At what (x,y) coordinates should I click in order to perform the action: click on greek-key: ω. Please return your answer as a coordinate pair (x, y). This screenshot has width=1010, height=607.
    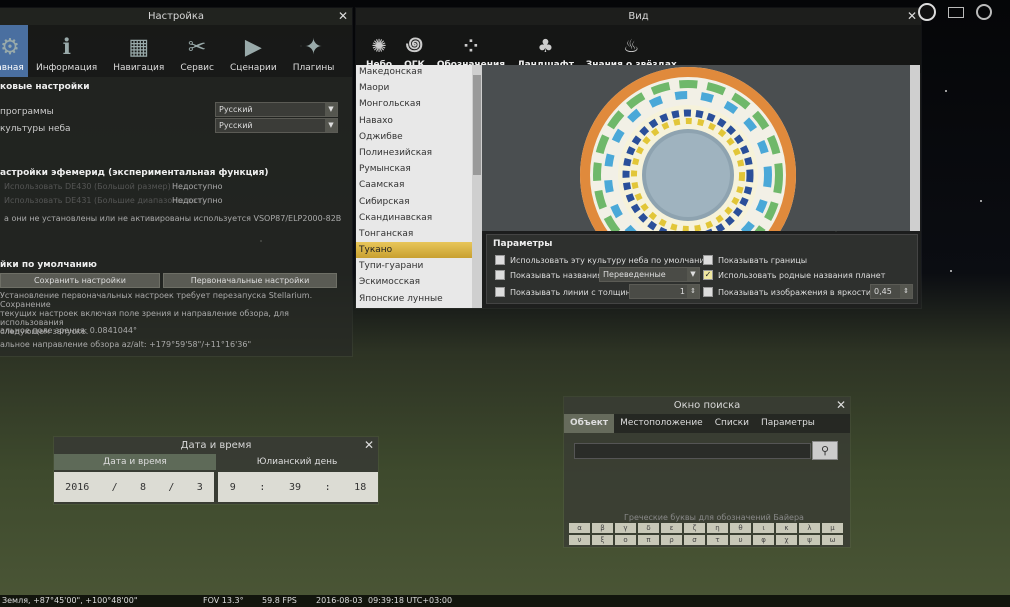
    Looking at the image, I should click on (832, 540).